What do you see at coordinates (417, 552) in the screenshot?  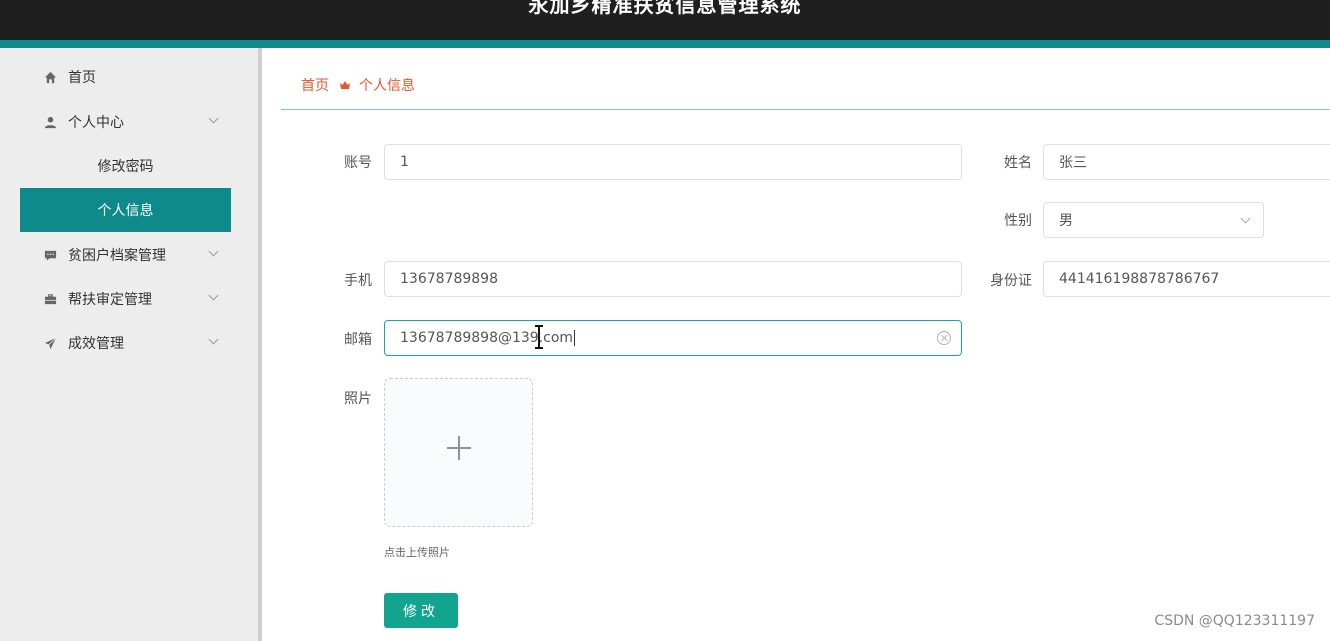 I see `upload-tip: 点击上传照片` at bounding box center [417, 552].